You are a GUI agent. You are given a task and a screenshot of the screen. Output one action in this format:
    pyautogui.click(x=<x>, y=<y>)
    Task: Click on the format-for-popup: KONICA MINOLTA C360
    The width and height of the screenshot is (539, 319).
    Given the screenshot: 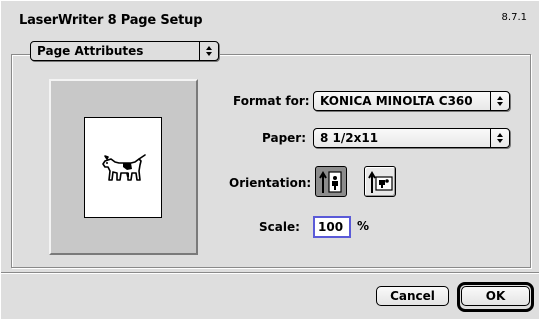 What is the action you would take?
    pyautogui.click(x=411, y=101)
    